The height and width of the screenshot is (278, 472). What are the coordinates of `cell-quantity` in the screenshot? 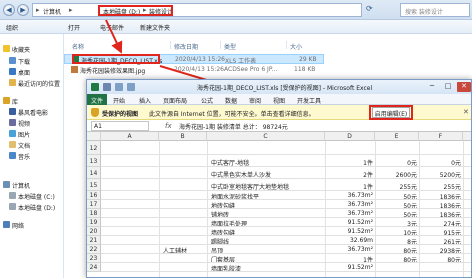 It's located at (351, 147).